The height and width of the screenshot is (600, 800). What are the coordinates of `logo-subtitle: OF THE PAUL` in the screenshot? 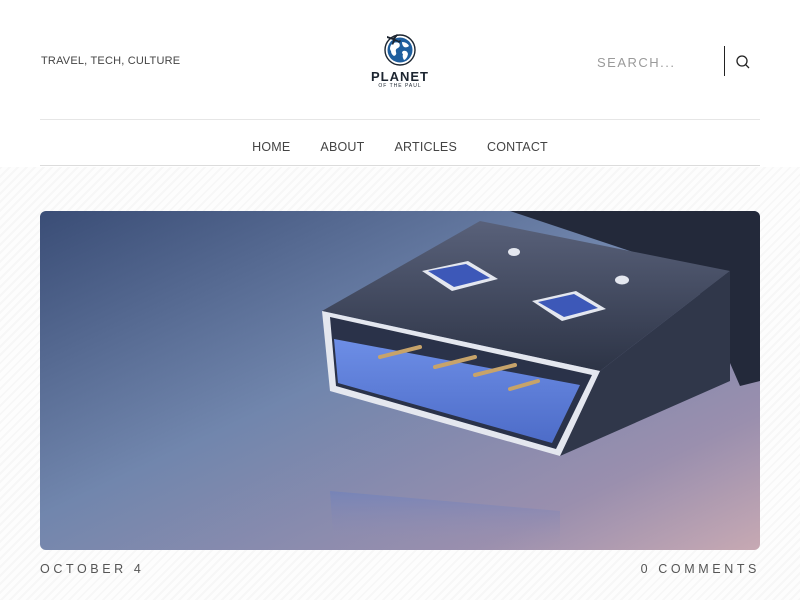 It's located at (400, 86).